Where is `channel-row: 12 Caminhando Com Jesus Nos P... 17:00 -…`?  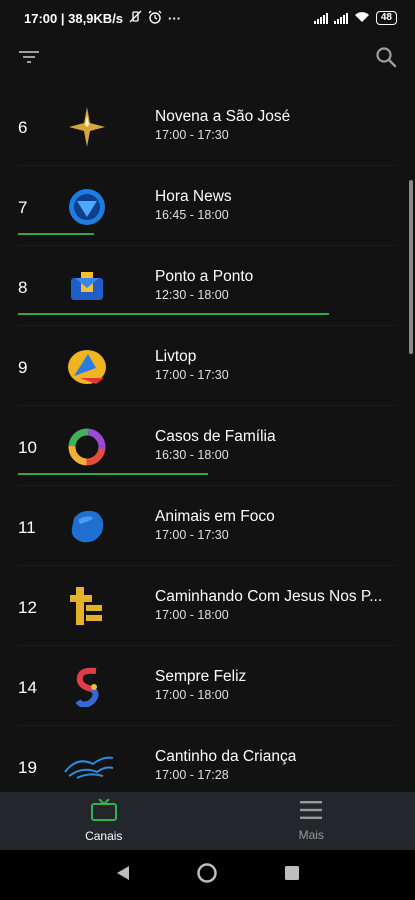
channel-row: 12 Caminhando Com Jesus Nos P... 17:00 -… is located at coordinates (207, 606).